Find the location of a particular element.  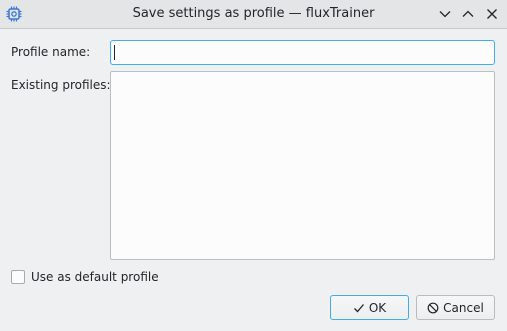

maximize-button is located at coordinates (468, 14).